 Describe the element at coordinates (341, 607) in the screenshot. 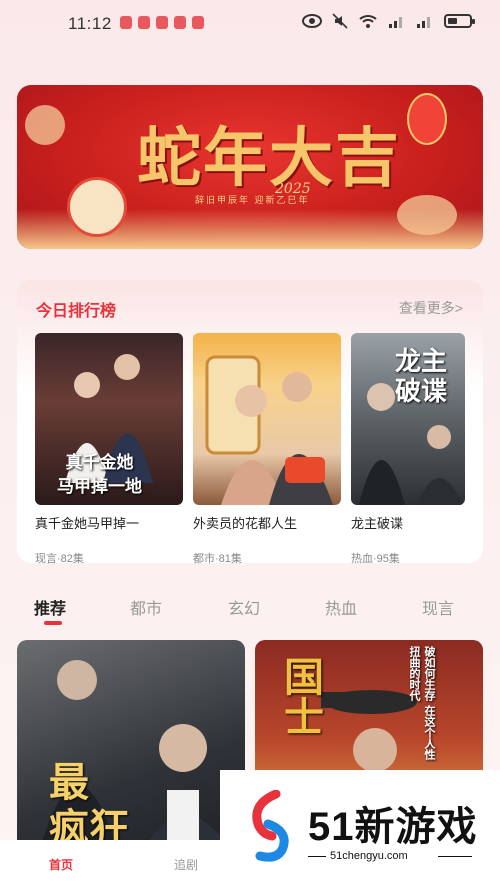

I see `tab-action: 热血` at that location.